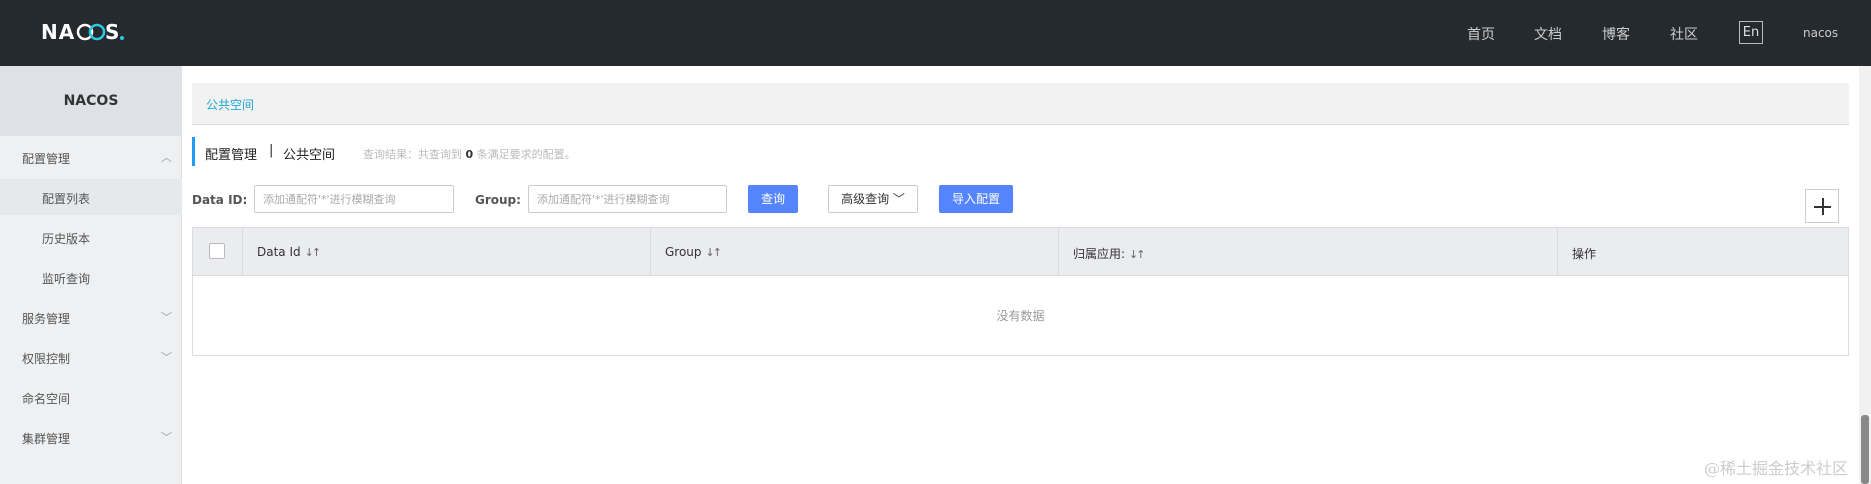 The height and width of the screenshot is (484, 1871). What do you see at coordinates (220, 200) in the screenshot?
I see `data-id-label: Data ID:` at bounding box center [220, 200].